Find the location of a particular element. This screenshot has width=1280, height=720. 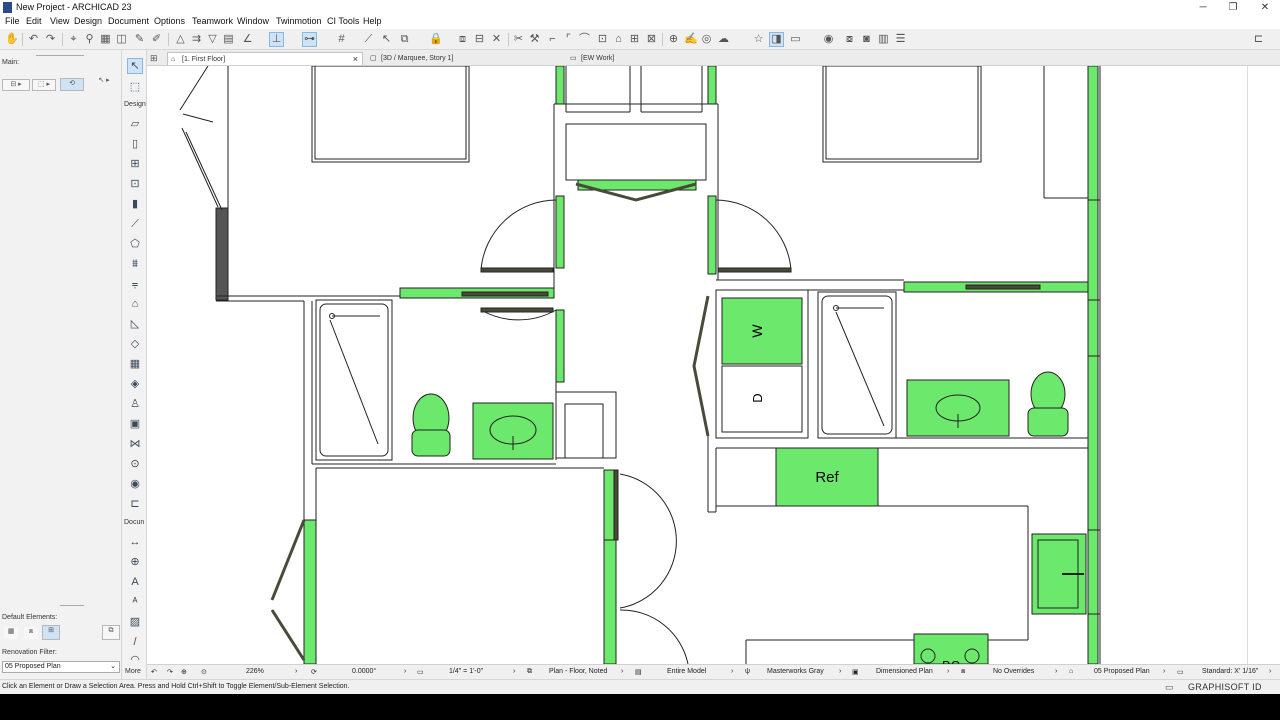

camera-icon: ◙ is located at coordinates (866, 39).